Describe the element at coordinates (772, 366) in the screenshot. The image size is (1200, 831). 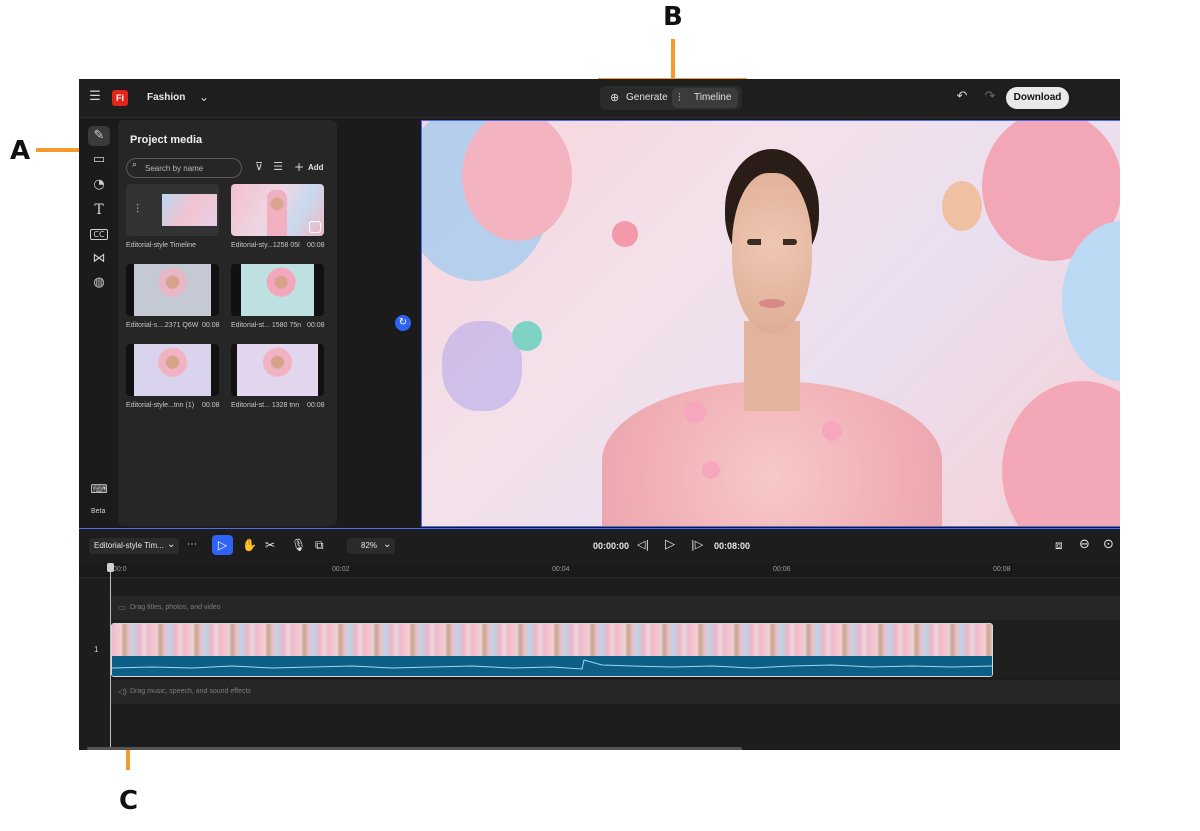
I see `model-neck` at that location.